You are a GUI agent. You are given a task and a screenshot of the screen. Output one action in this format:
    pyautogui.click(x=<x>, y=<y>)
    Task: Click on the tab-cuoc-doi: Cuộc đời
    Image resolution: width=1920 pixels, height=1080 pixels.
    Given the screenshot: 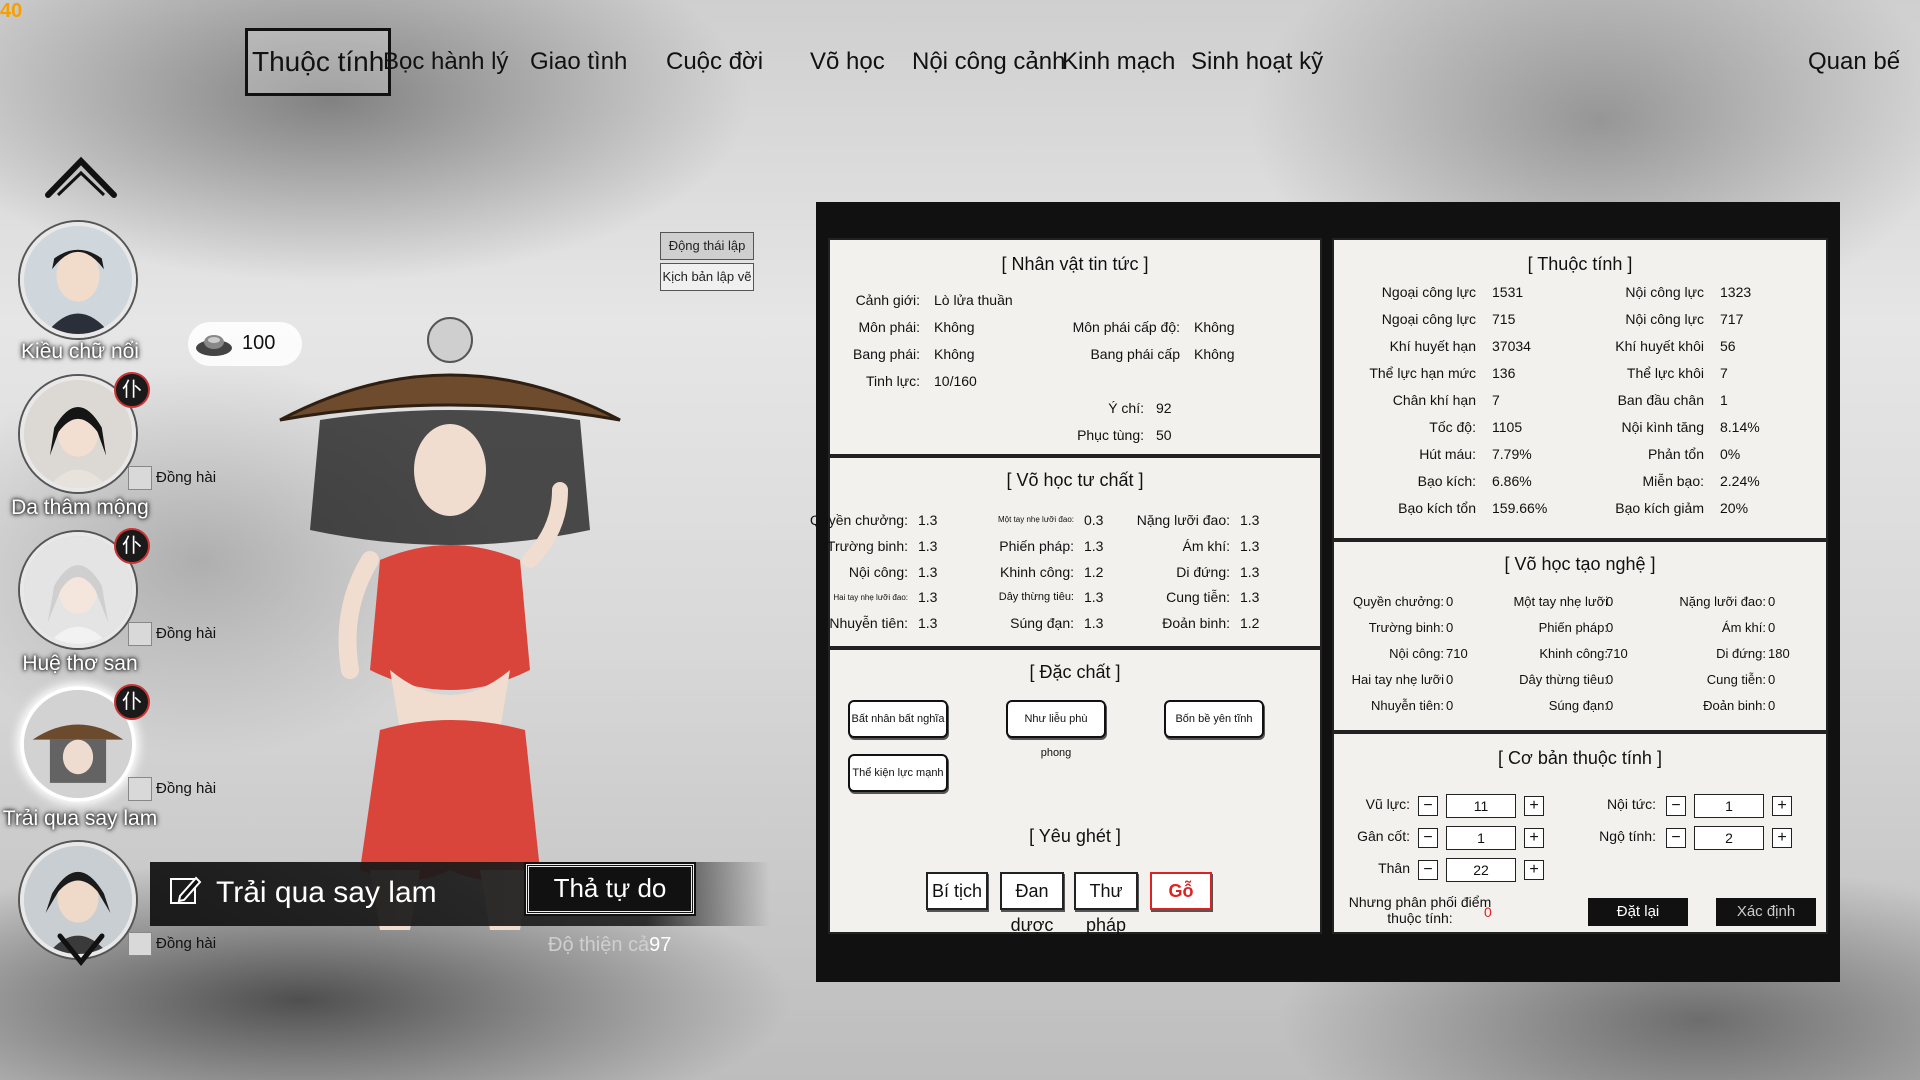 What is the action you would take?
    pyautogui.click(x=714, y=62)
    